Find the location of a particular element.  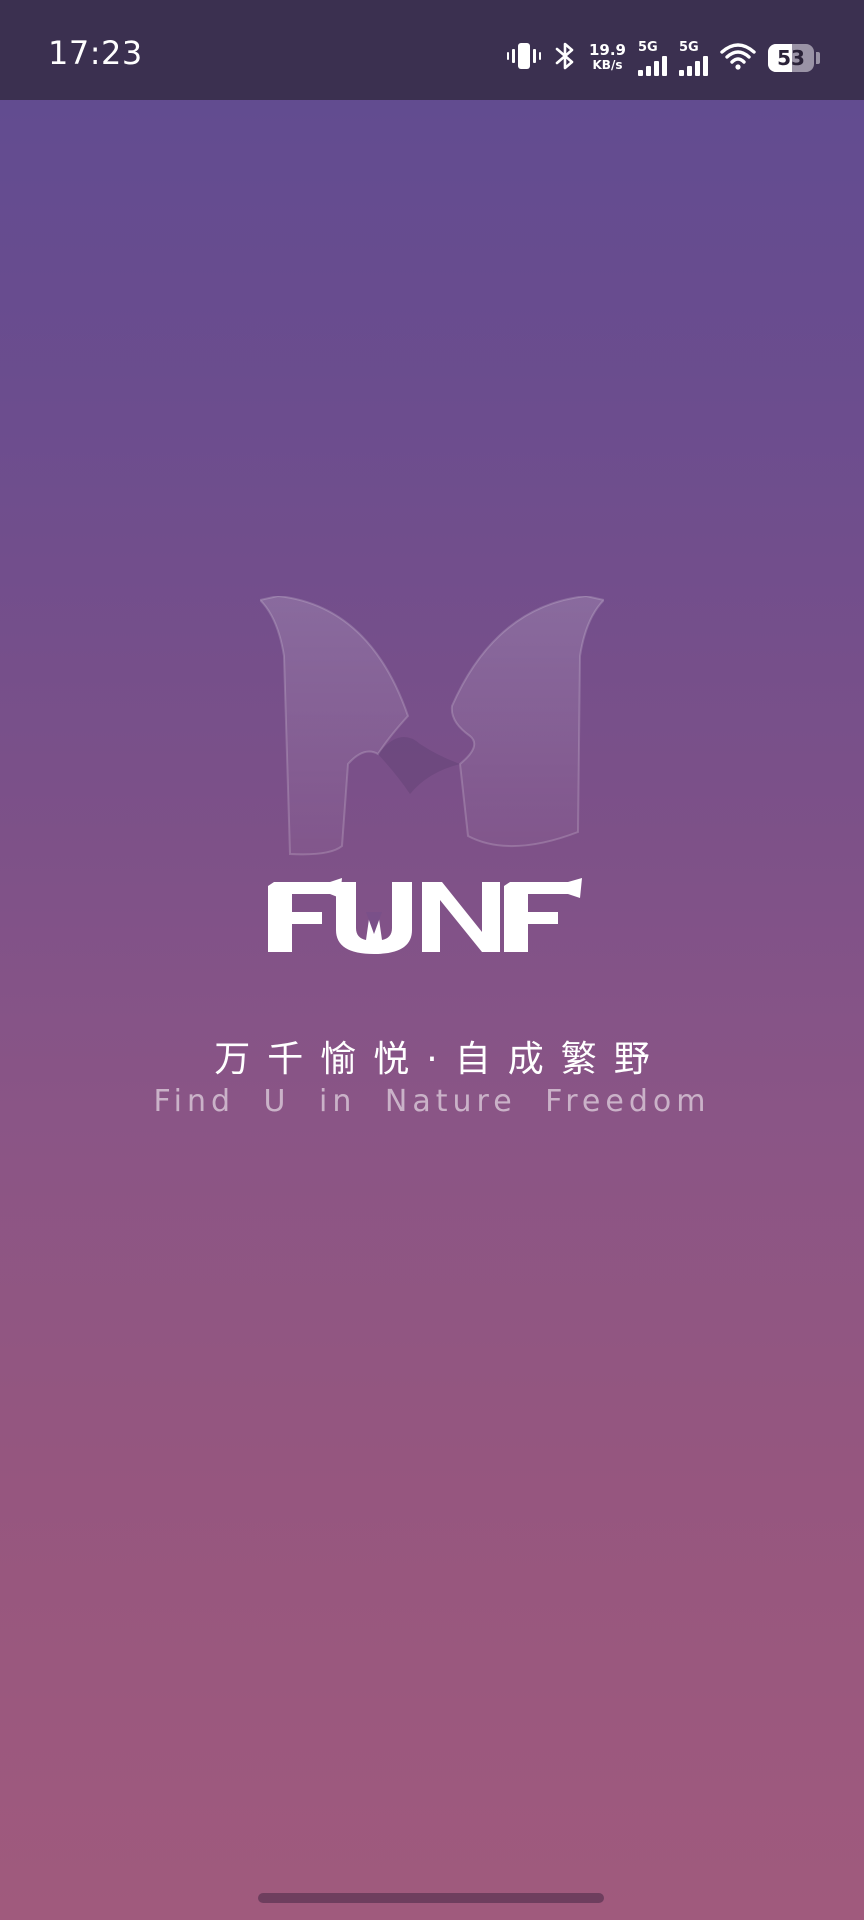

sim1-signal: 5G is located at coordinates (652, 58).